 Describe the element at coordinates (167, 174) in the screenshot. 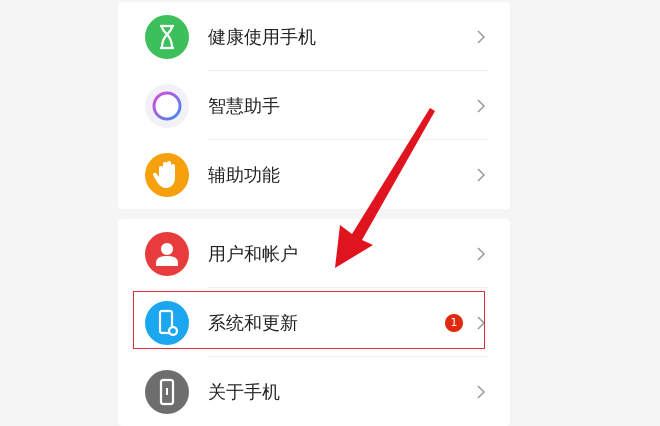

I see `hand-icon` at that location.